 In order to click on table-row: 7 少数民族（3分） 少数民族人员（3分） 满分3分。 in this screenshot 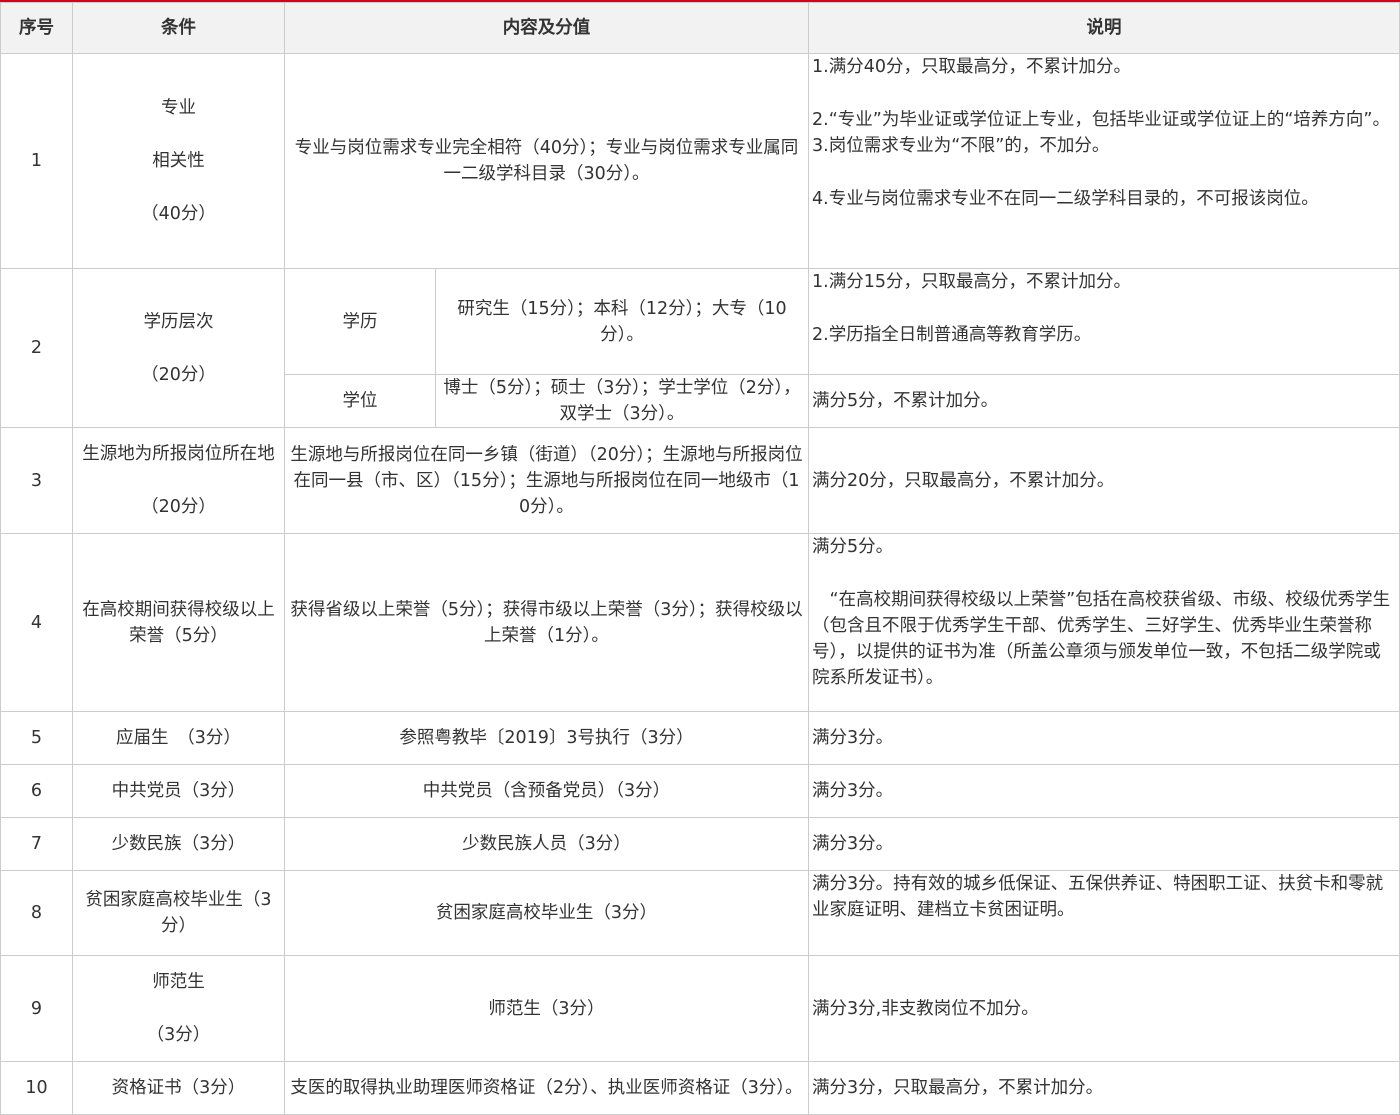, I will do `click(700, 844)`.